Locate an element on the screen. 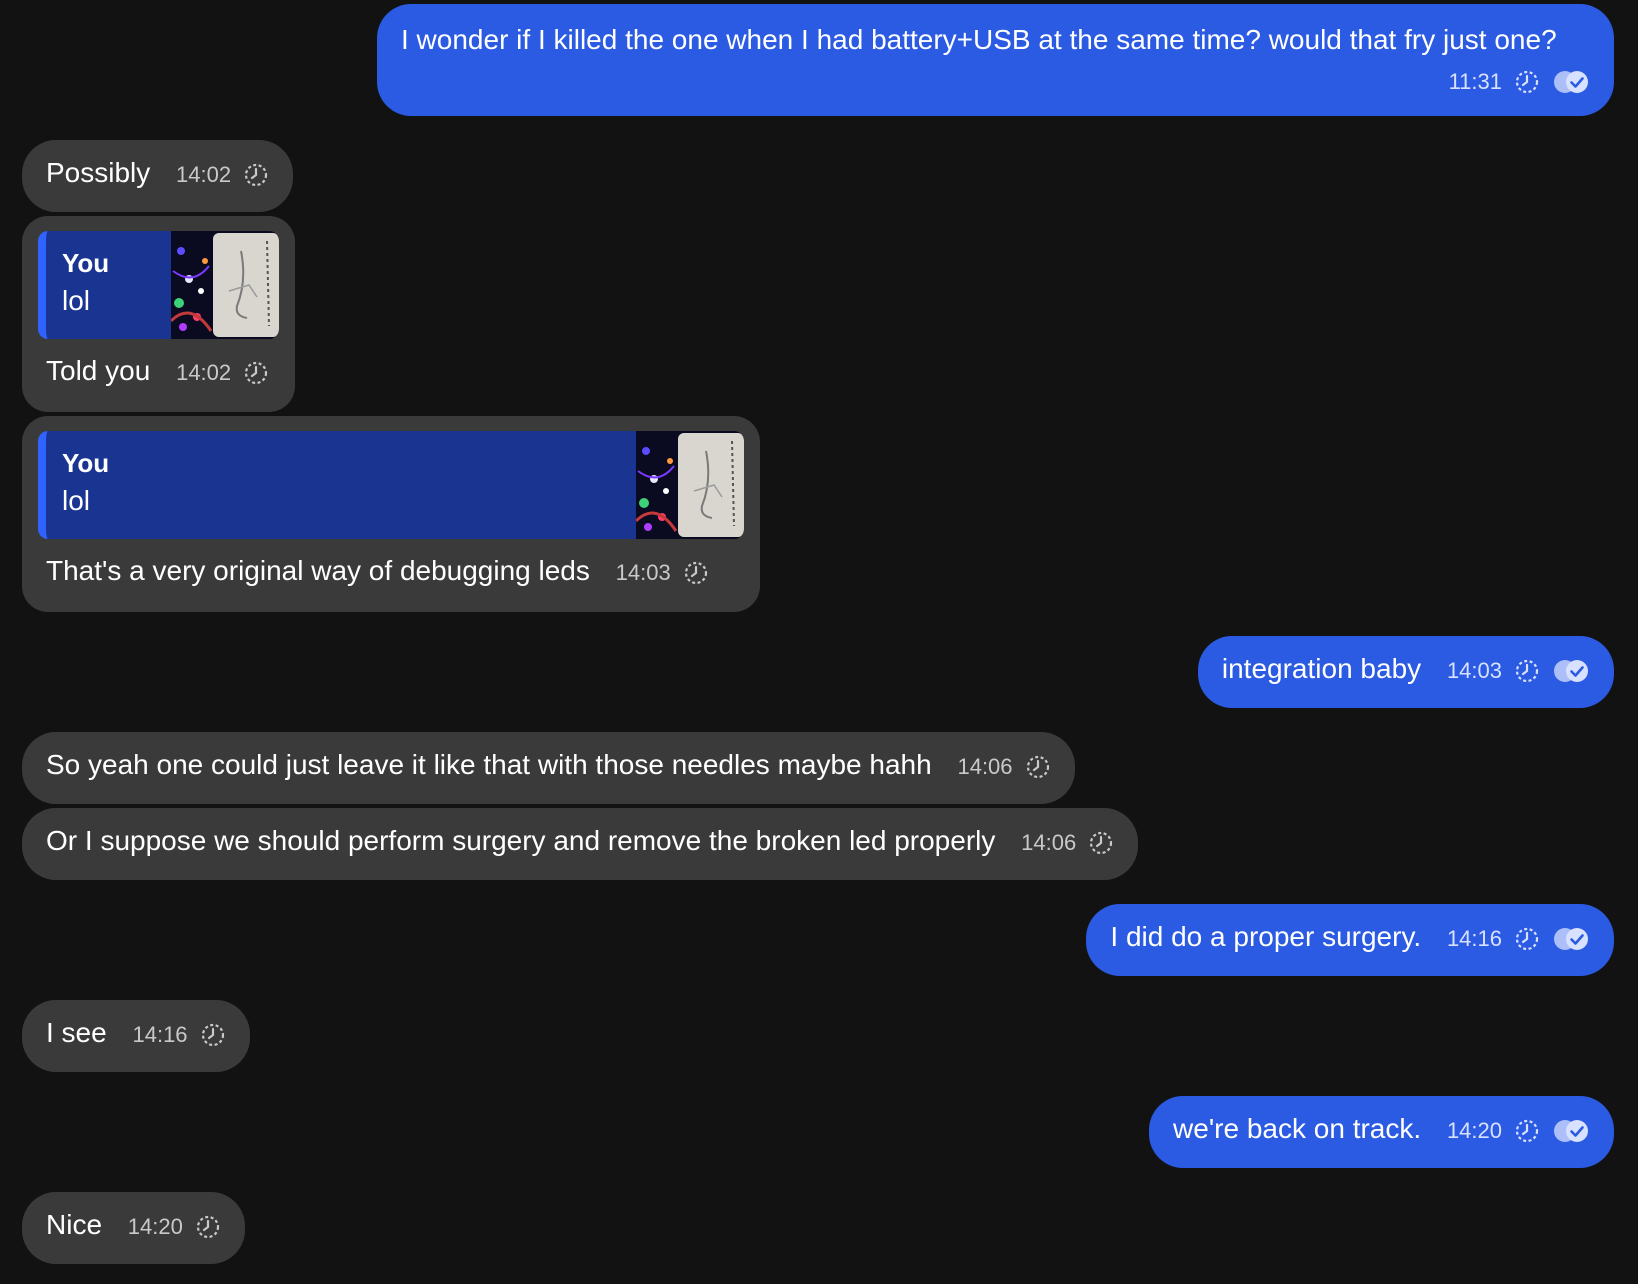  message-text: Nice is located at coordinates (74, 1224).